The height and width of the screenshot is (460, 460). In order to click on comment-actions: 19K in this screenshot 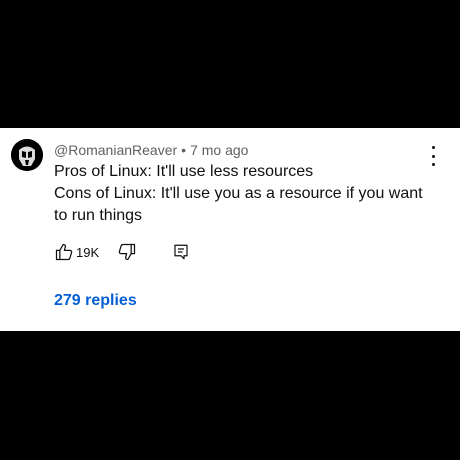, I will do `click(134, 254)`.